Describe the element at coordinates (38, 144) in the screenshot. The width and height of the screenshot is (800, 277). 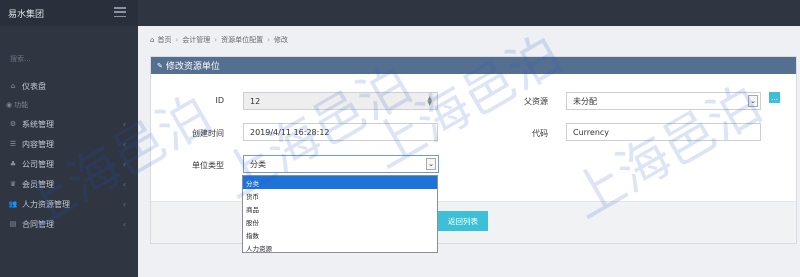
I see `sidebar-item-label: 内容管理` at that location.